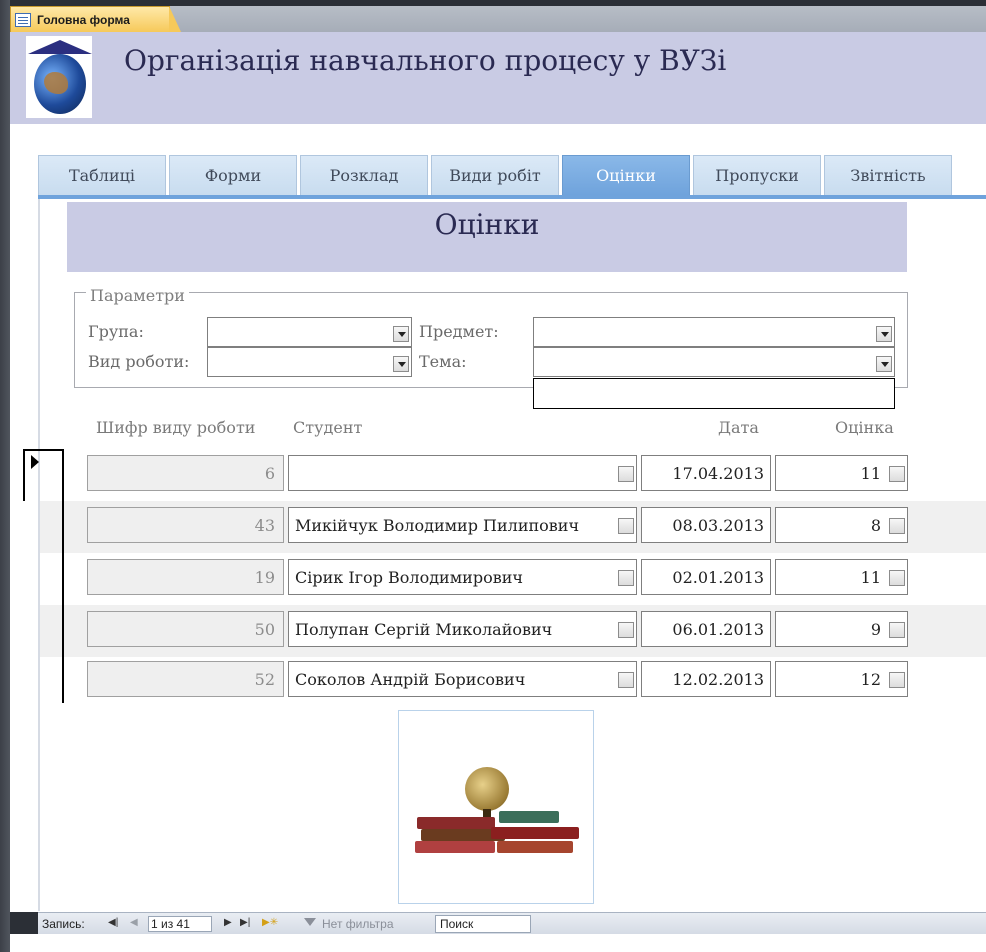  What do you see at coordinates (483, 924) in the screenshot?
I see `search-input: Поиск` at bounding box center [483, 924].